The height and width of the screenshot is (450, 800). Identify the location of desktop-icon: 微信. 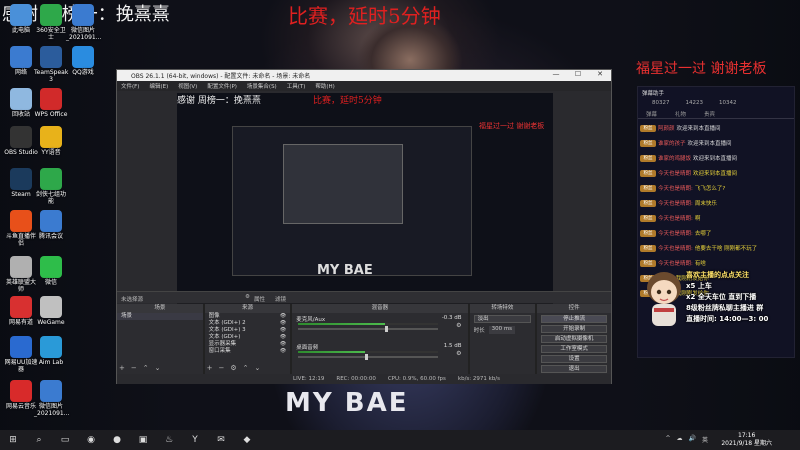
(51, 271).